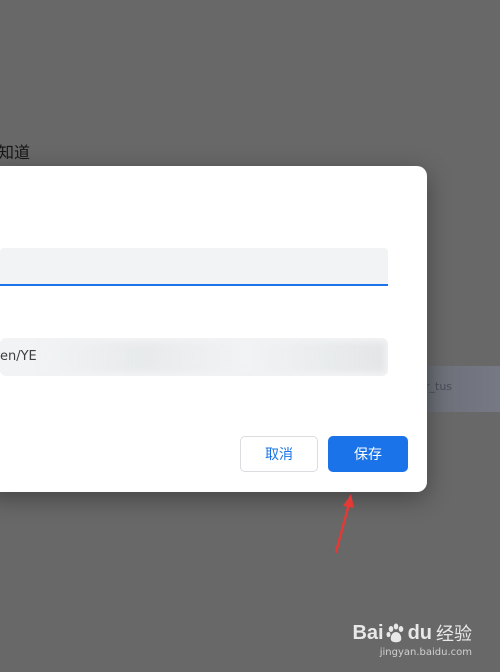 The image size is (500, 672). What do you see at coordinates (212, 357) in the screenshot?
I see `url-blur-mask` at bounding box center [212, 357].